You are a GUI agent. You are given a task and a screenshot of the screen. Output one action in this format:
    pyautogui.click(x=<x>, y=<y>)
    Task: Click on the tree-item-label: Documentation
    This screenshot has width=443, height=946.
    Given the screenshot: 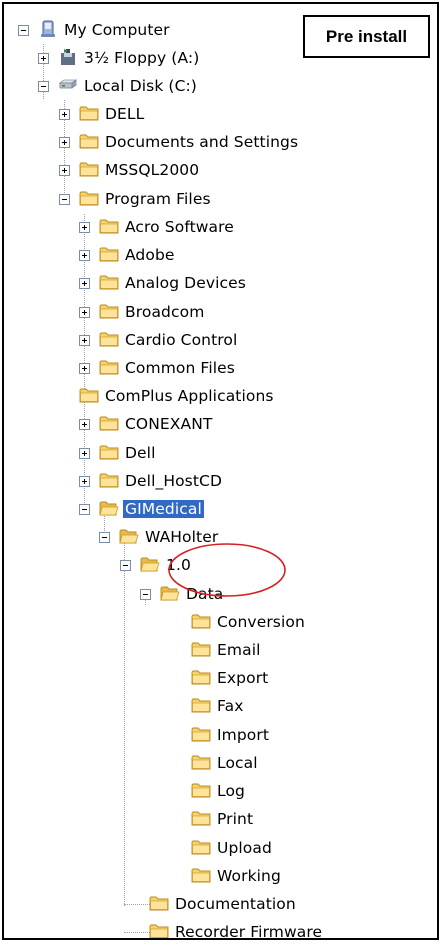 What is the action you would take?
    pyautogui.click(x=235, y=904)
    